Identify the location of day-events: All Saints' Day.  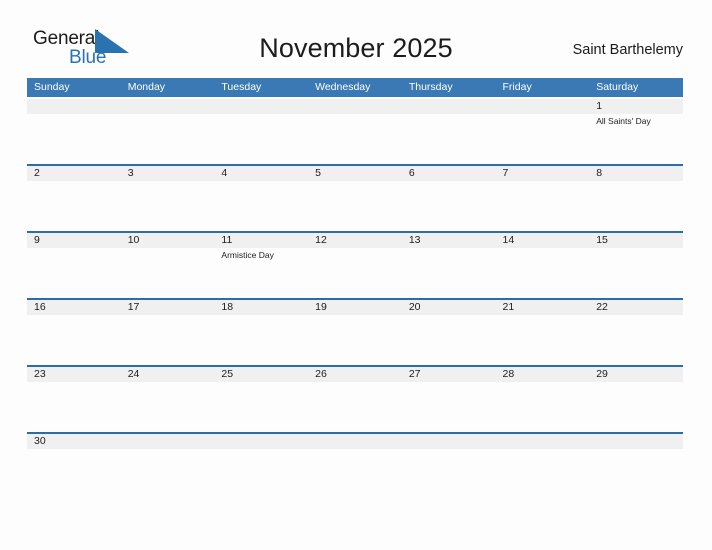
(639, 121).